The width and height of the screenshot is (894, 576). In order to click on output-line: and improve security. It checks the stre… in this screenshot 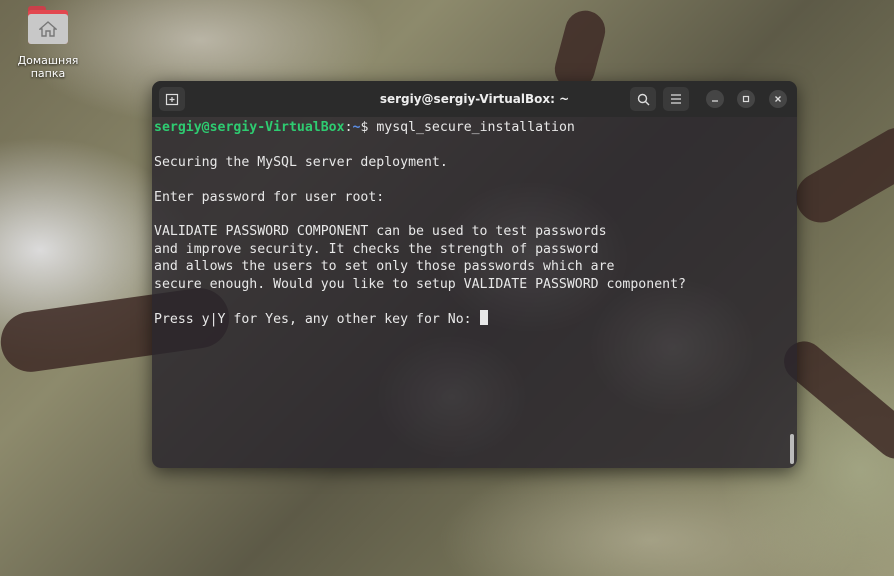, I will do `click(376, 249)`.